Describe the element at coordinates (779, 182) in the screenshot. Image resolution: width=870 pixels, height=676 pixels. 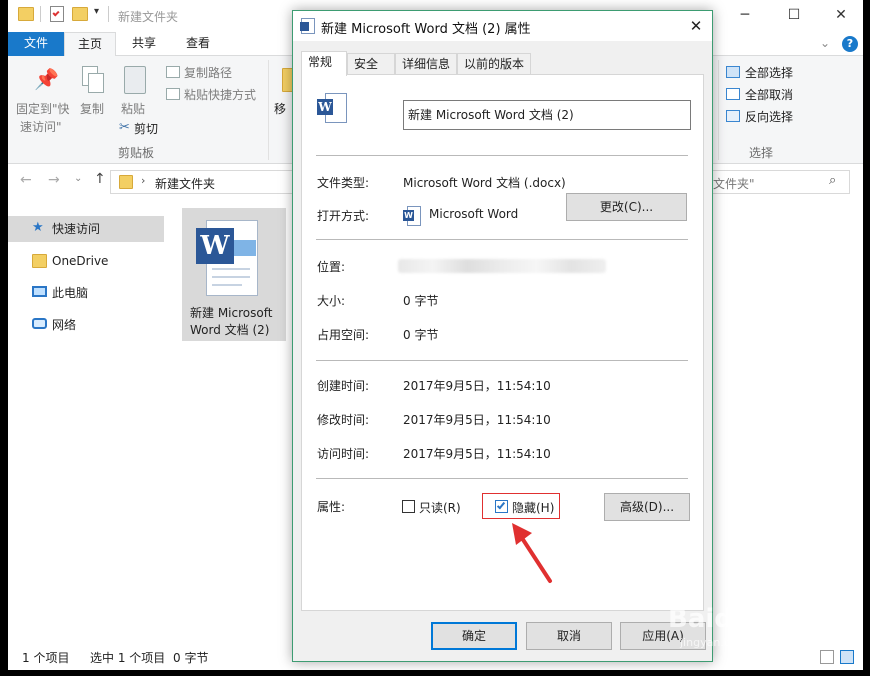
I see `search-input: 文件夹" ⌕` at that location.